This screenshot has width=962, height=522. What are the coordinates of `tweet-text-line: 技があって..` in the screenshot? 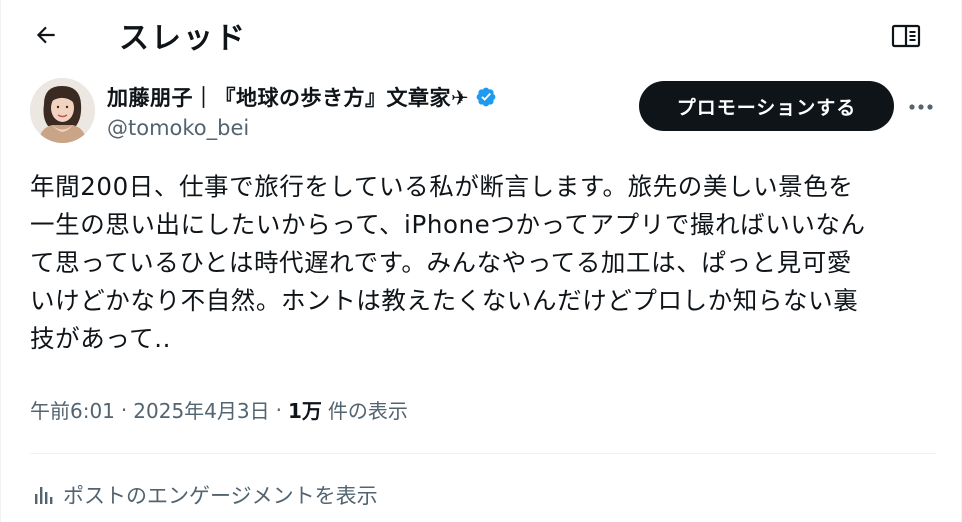 It's located at (101, 338).